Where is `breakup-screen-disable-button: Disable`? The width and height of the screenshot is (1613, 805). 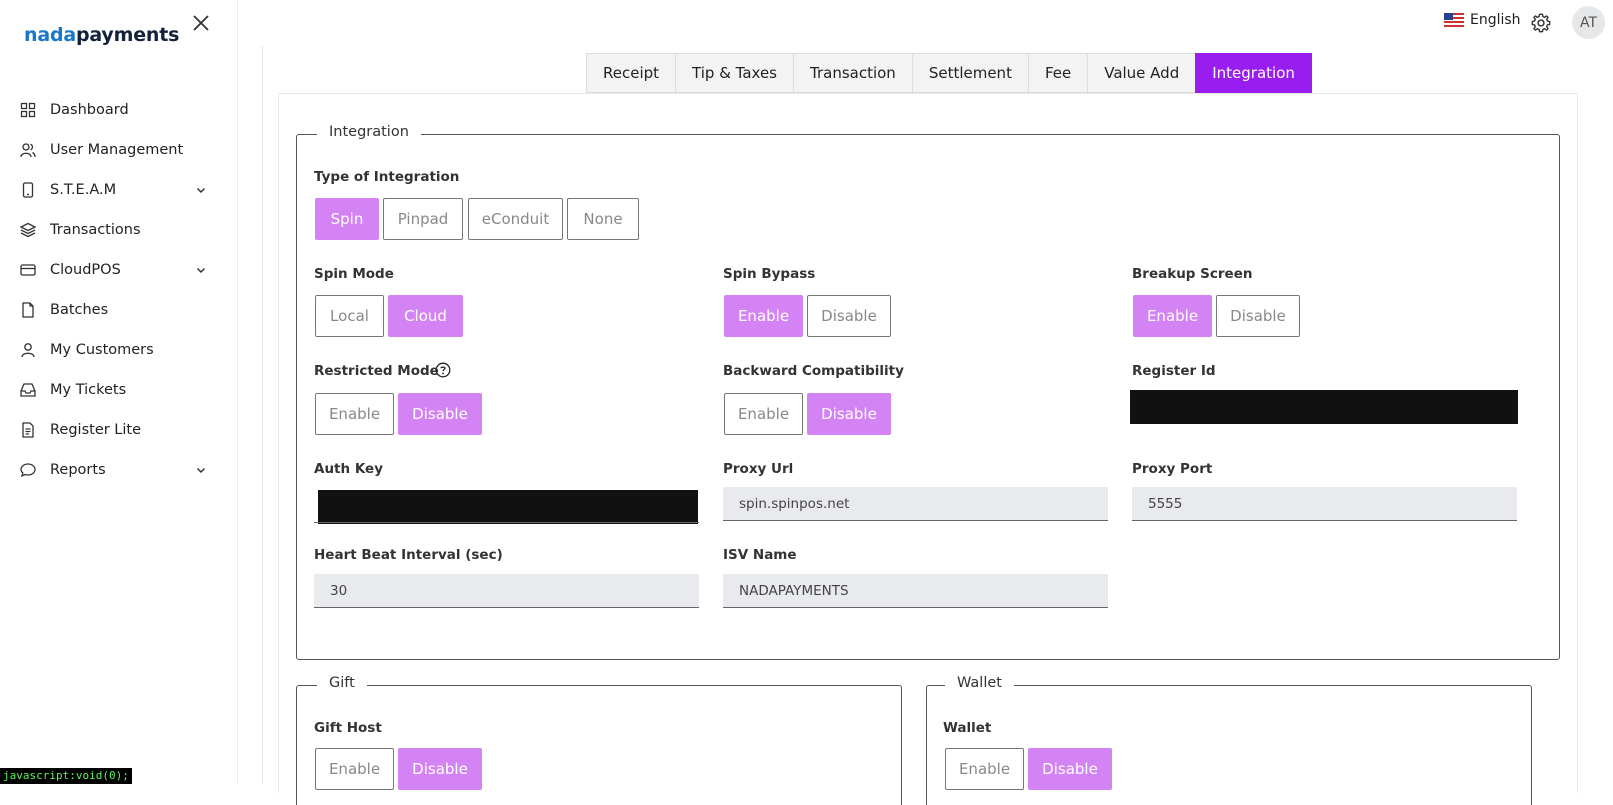 breakup-screen-disable-button: Disable is located at coordinates (1258, 316).